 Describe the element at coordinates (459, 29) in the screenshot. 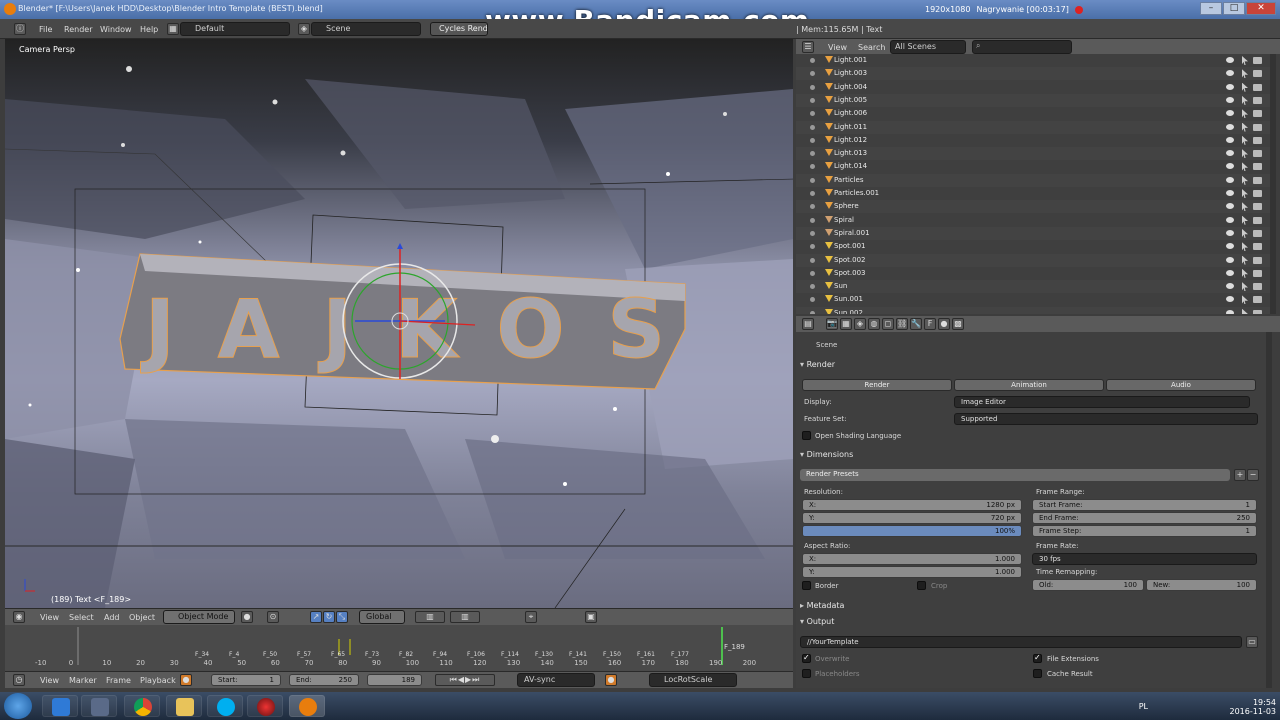

I see `render-engine-selector: Cycles Render` at that location.